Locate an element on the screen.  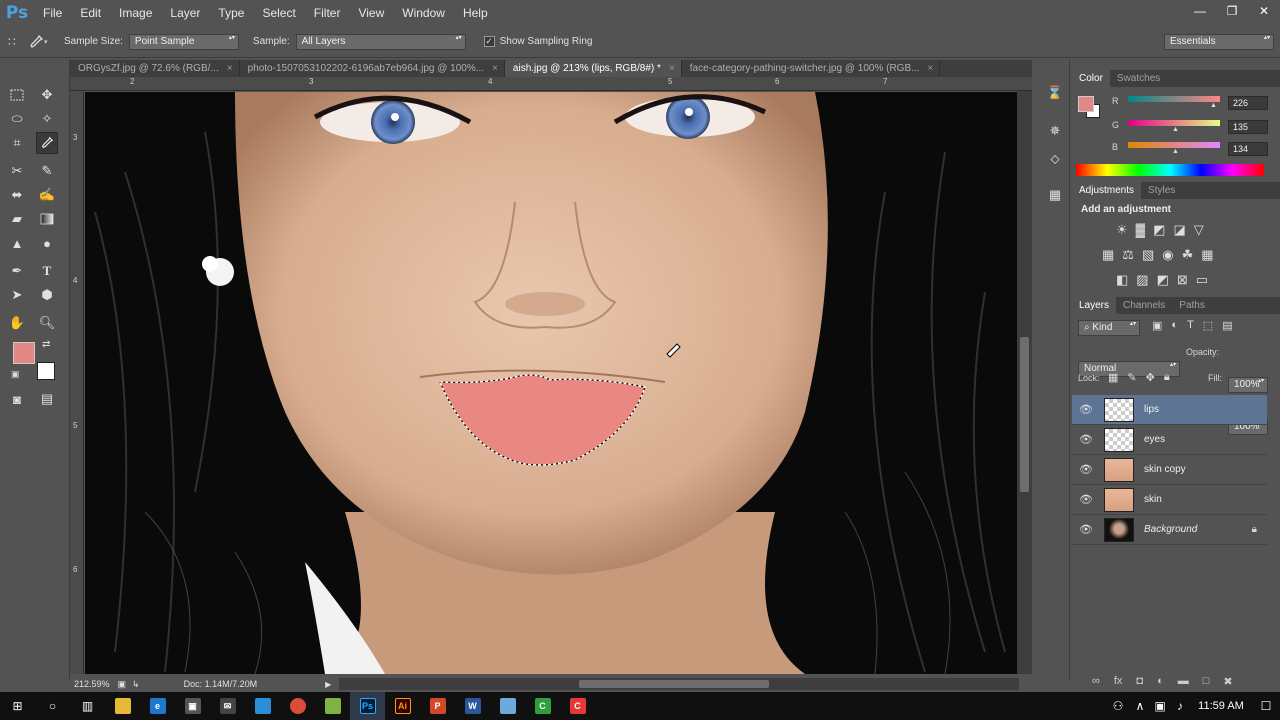
hue-saturation-icon: ▦ is located at coordinates (1108, 255).